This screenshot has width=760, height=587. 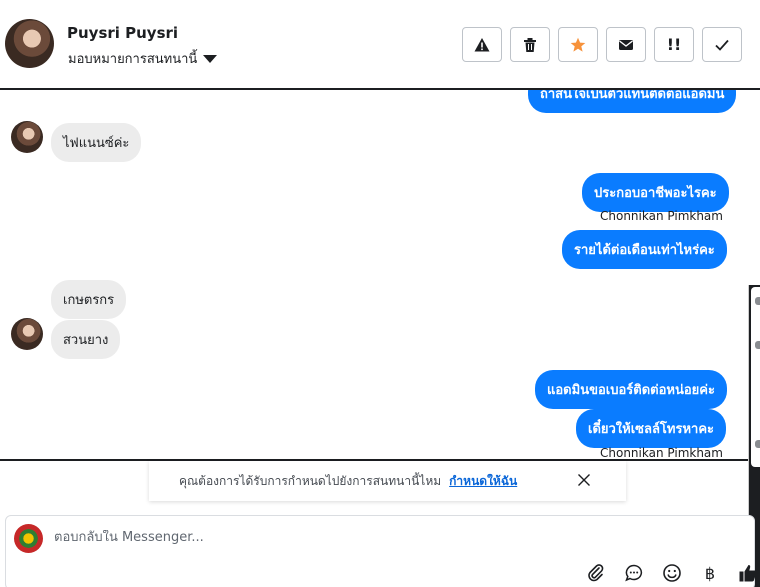 I want to click on paperclip-icon, so click(x=596, y=573).